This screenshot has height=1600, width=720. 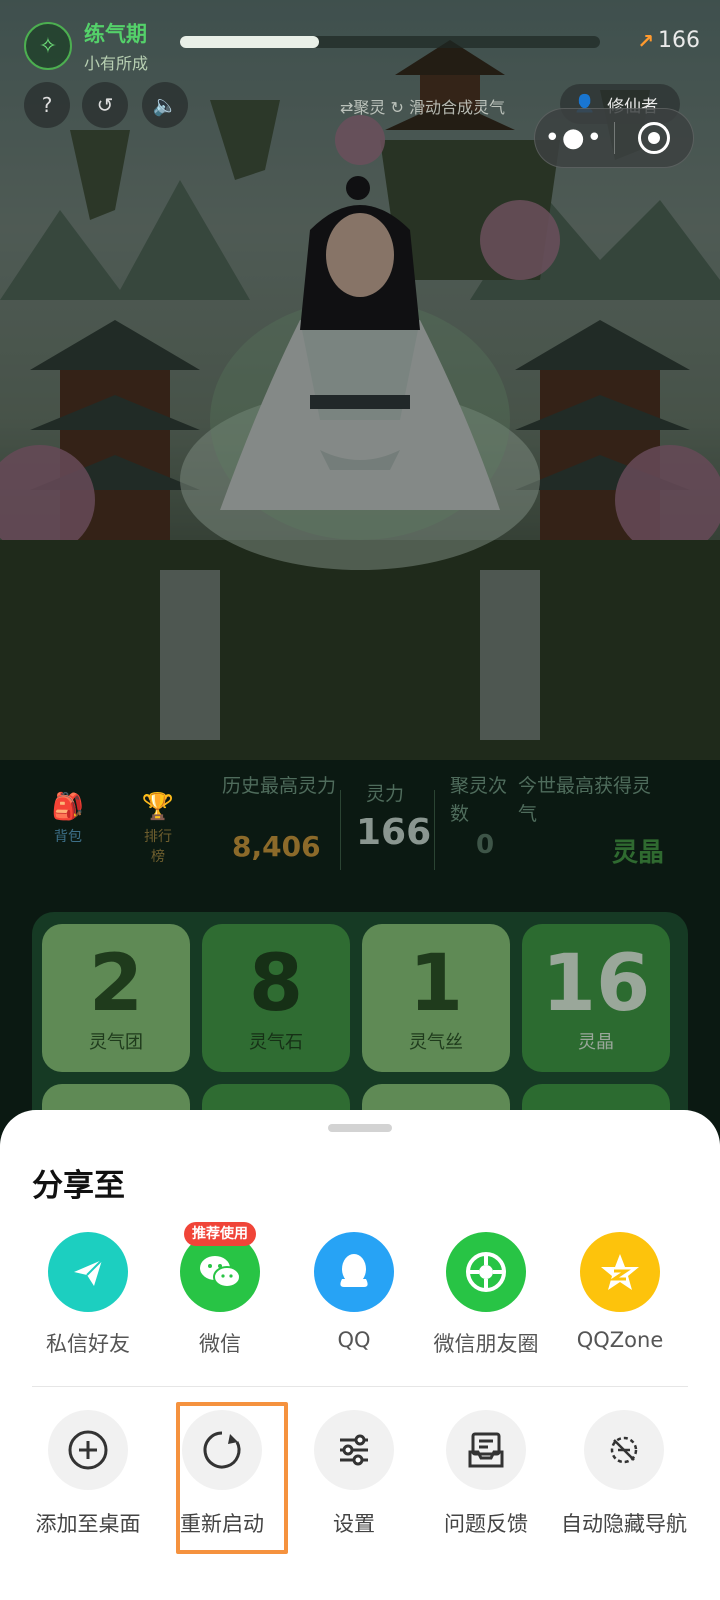 I want to click on more-button: •●•, so click(x=574, y=138).